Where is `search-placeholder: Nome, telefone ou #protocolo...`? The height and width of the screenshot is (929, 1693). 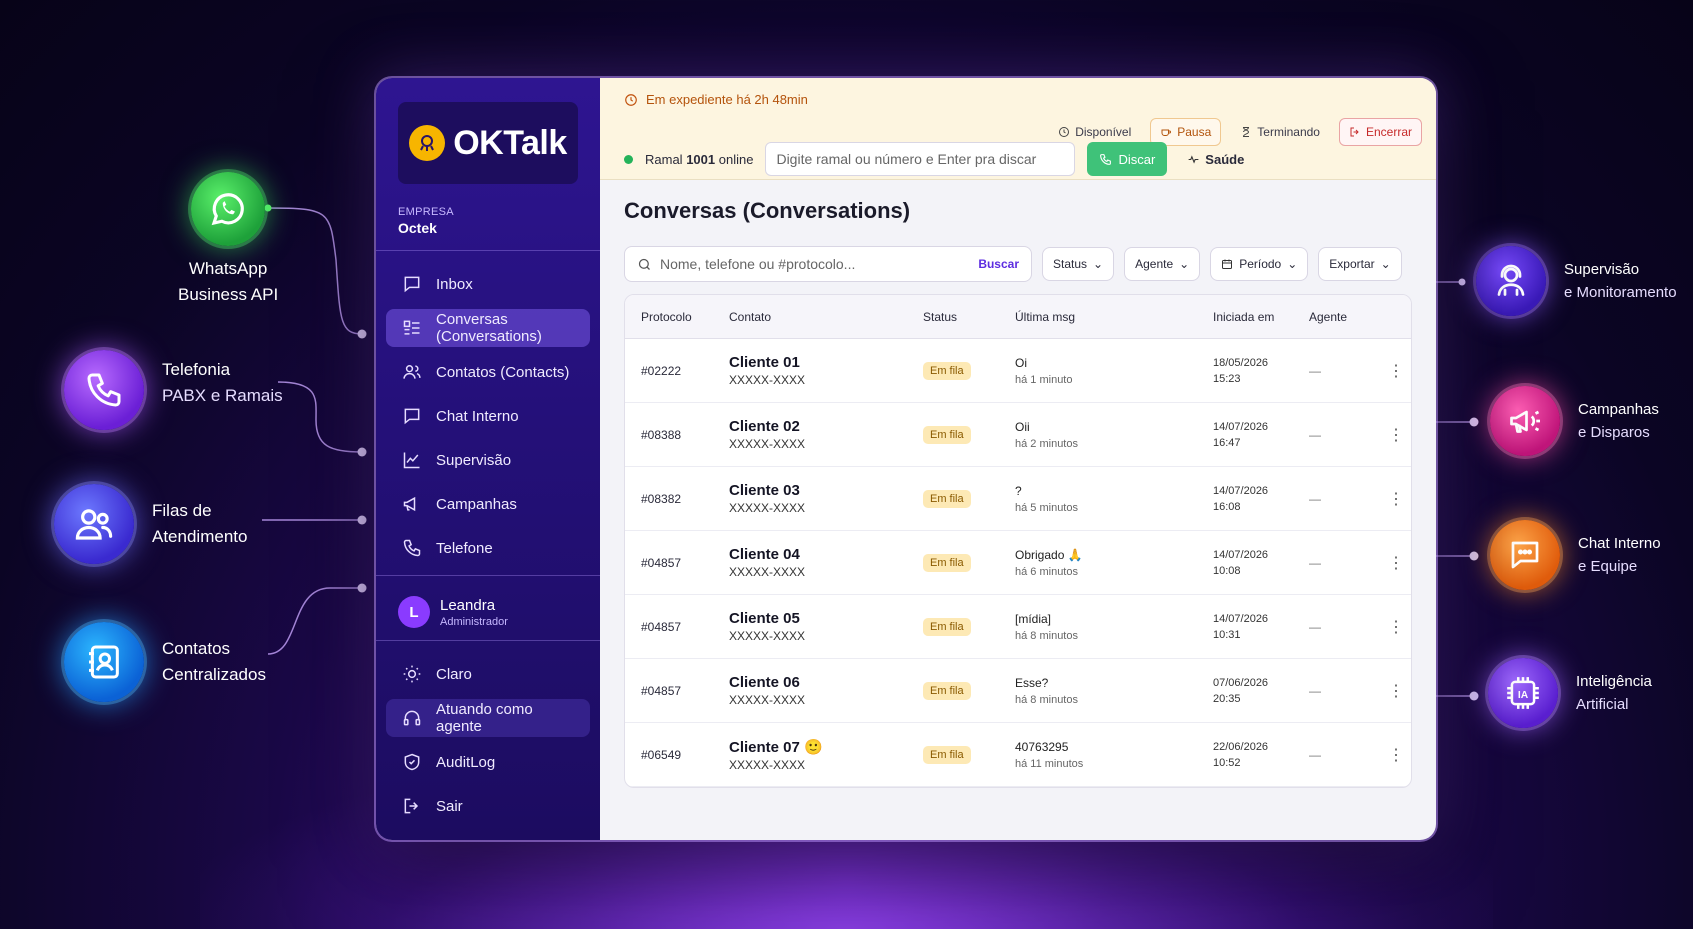 search-placeholder: Nome, telefone ou #protocolo... is located at coordinates (758, 264).